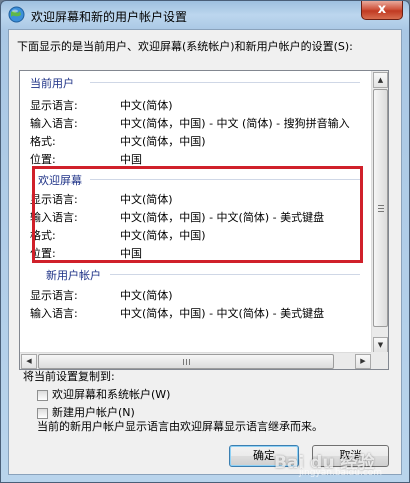 The height and width of the screenshot is (483, 410). What do you see at coordinates (363, 361) in the screenshot?
I see `scroll-right-icon: ▶` at bounding box center [363, 361].